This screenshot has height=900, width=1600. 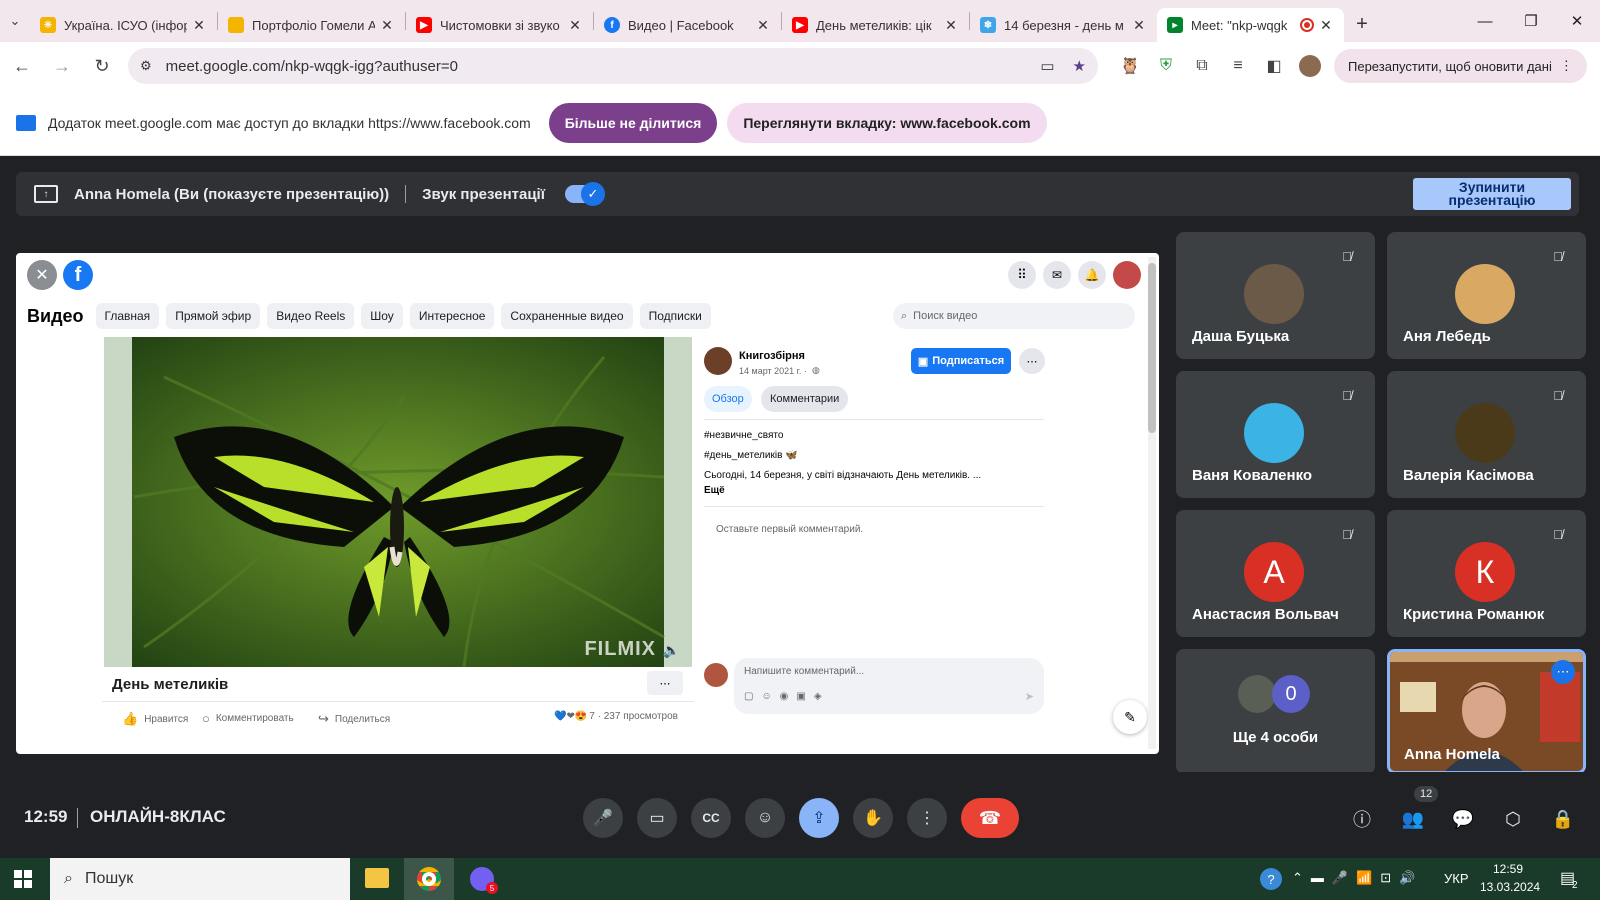 What do you see at coordinates (1357, 878) in the screenshot?
I see `tray-icons: ⌃▬🎤📶⊡🔊` at bounding box center [1357, 878].